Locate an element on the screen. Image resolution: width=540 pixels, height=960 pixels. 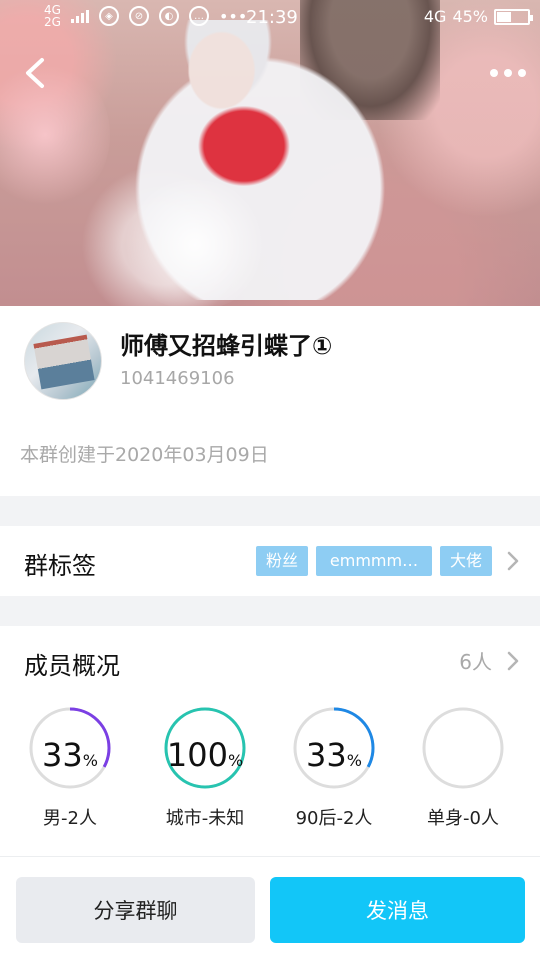
member-count: 6人 is located at coordinates (475, 662).